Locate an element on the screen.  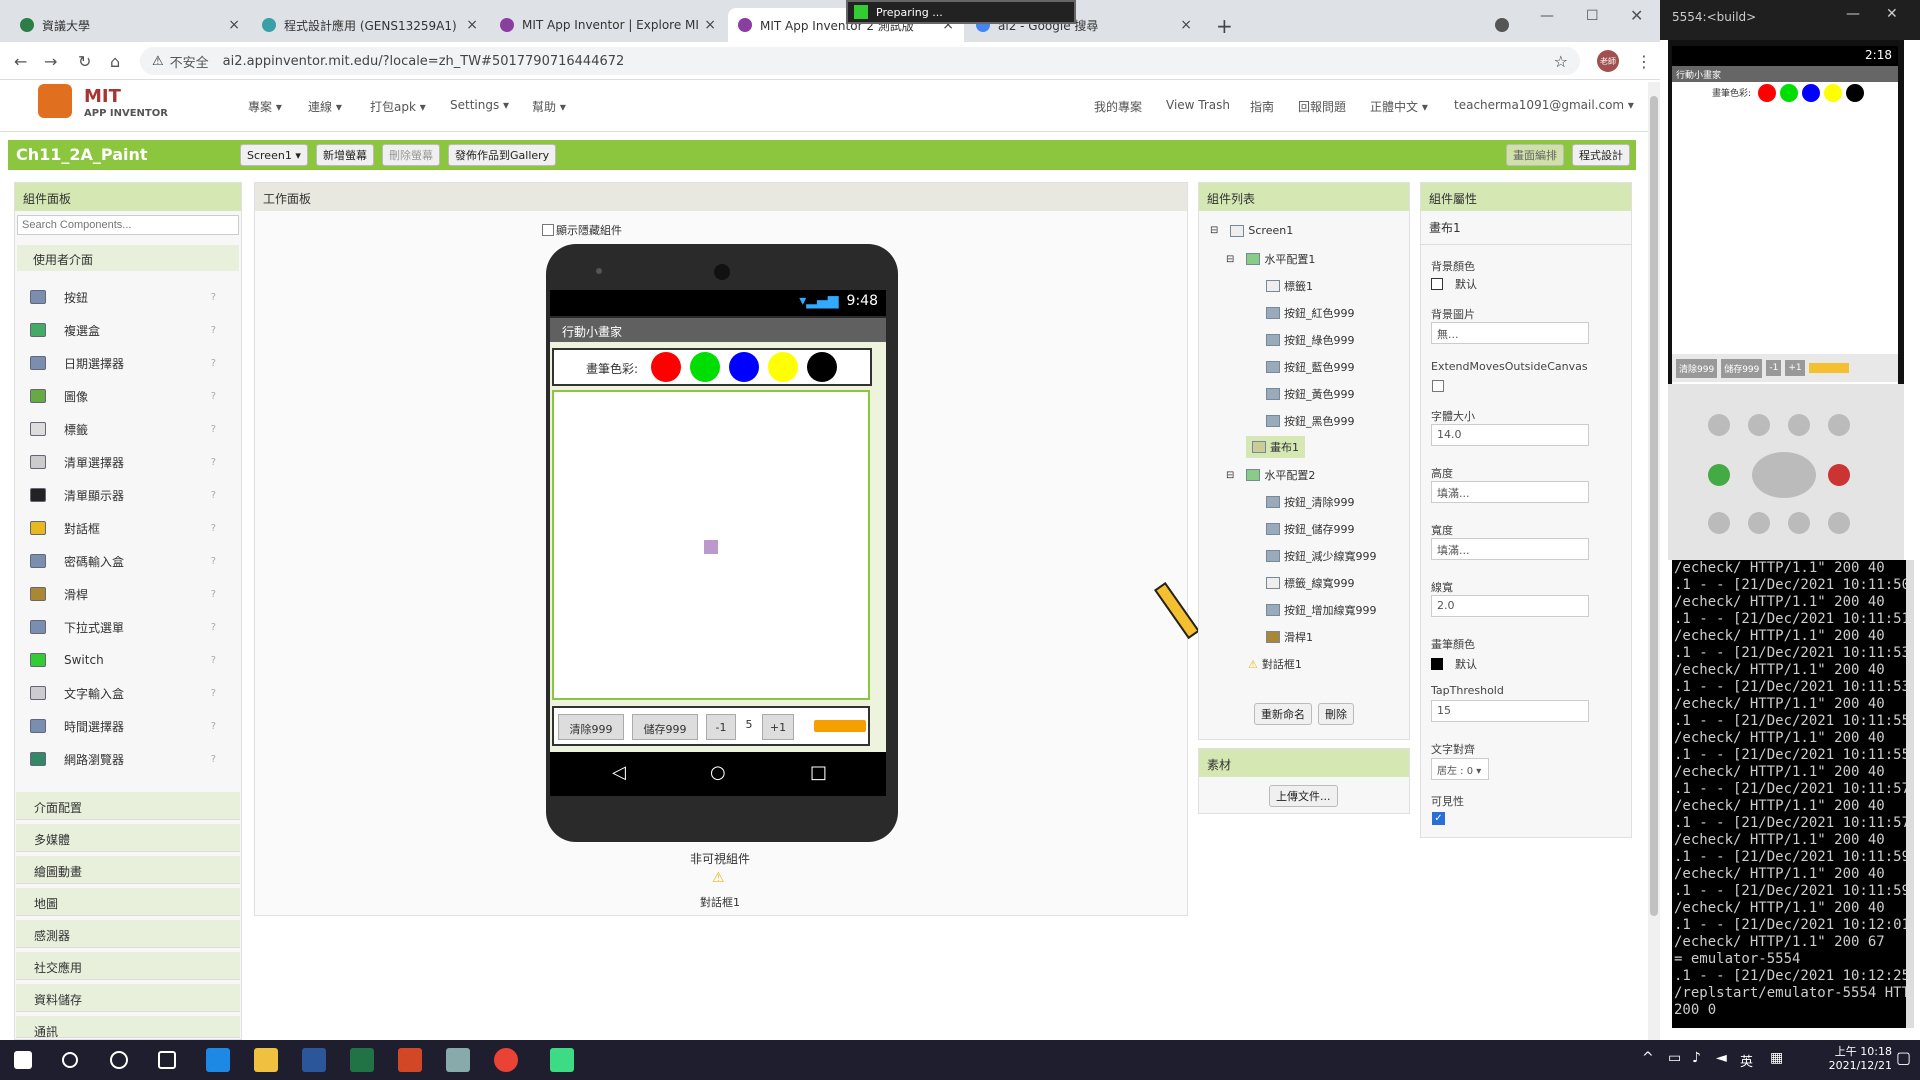
bookmark-star-icon: ☆ is located at coordinates (1561, 61).